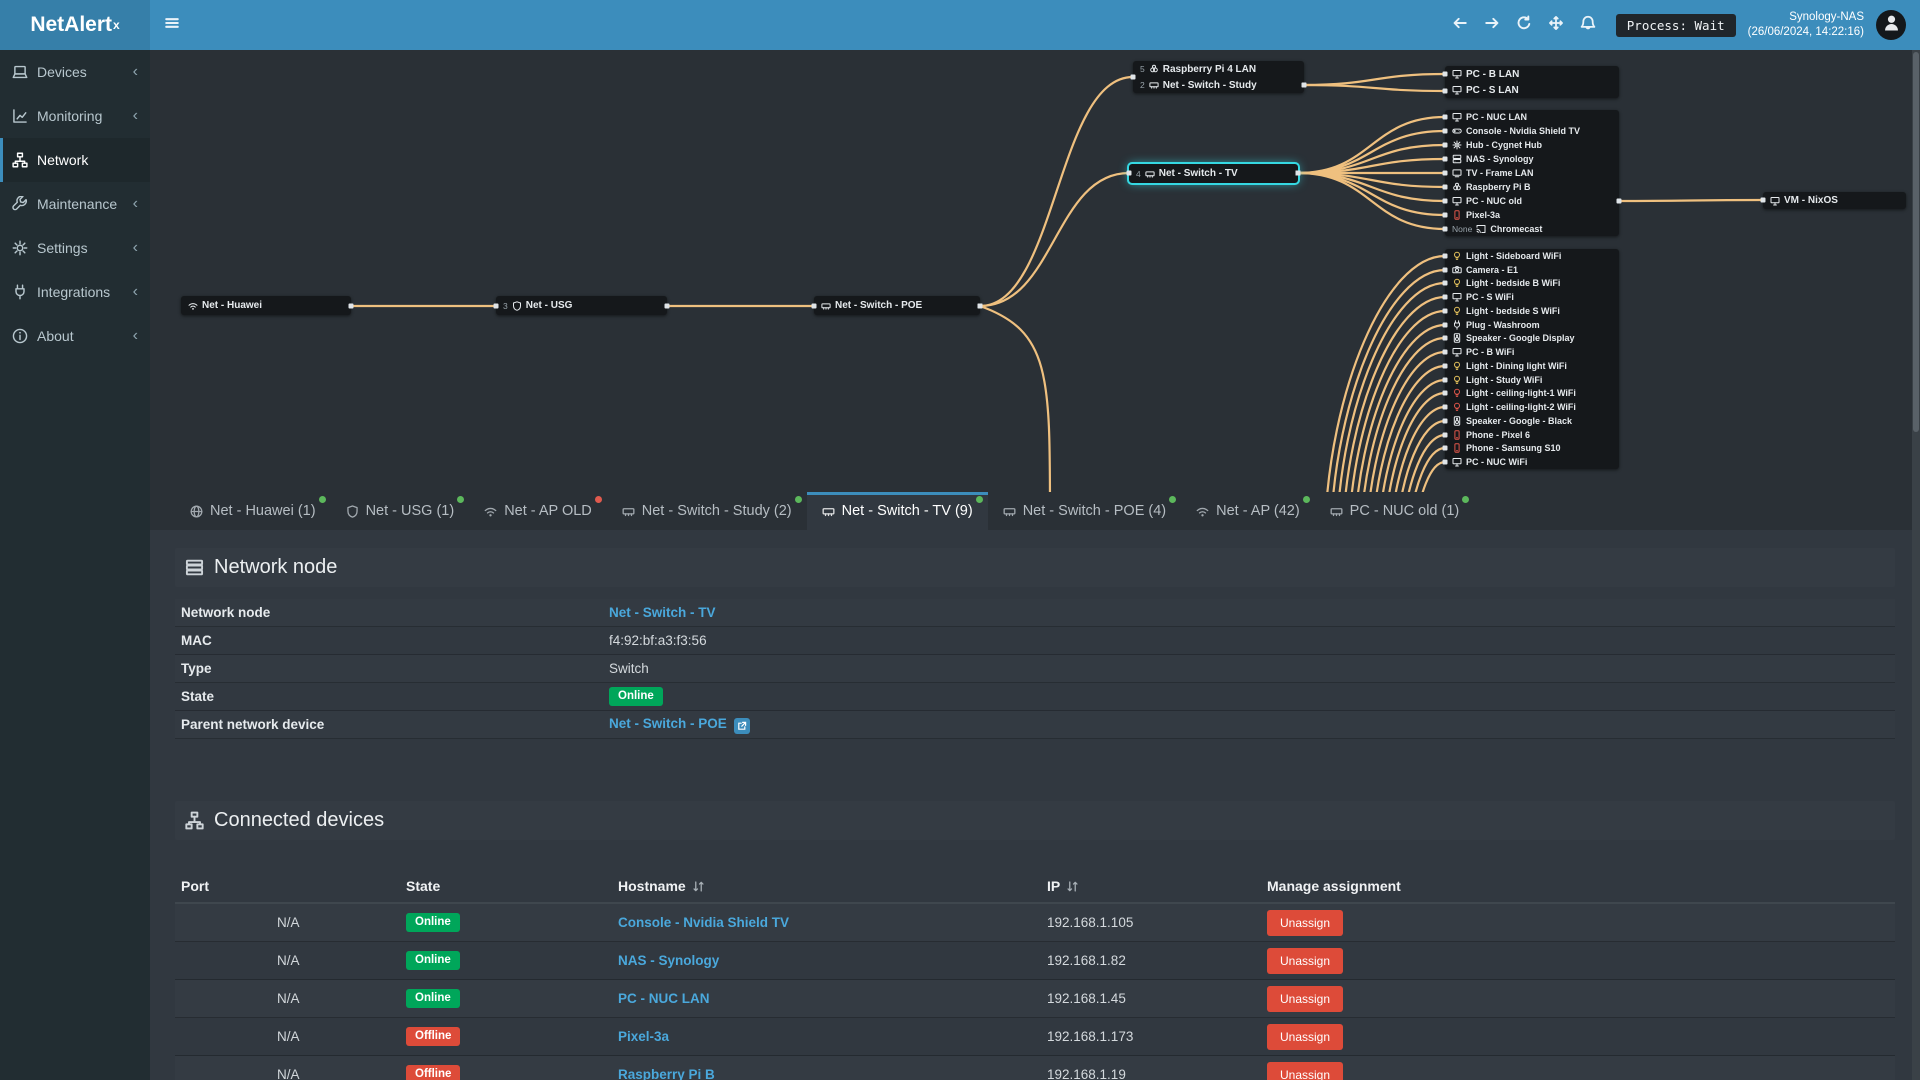 The height and width of the screenshot is (1080, 1920). I want to click on notifications-button, so click(1588, 25).